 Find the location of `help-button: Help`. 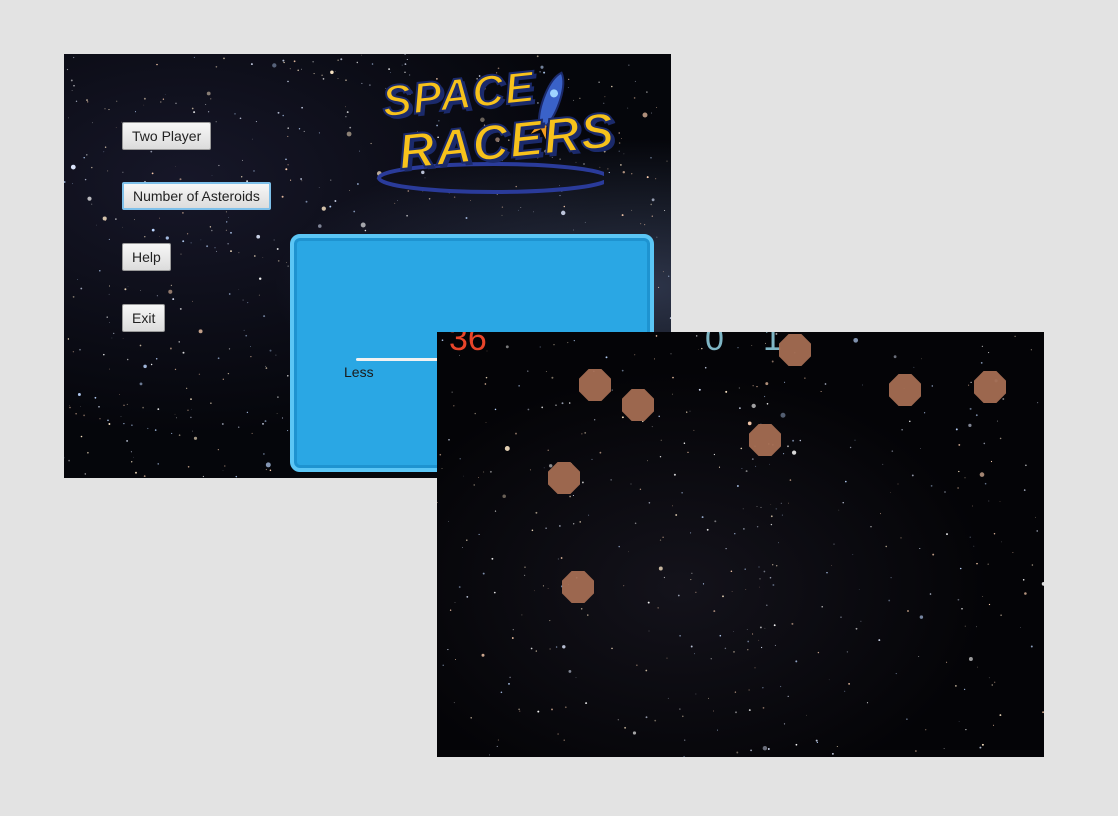

help-button: Help is located at coordinates (146, 257).